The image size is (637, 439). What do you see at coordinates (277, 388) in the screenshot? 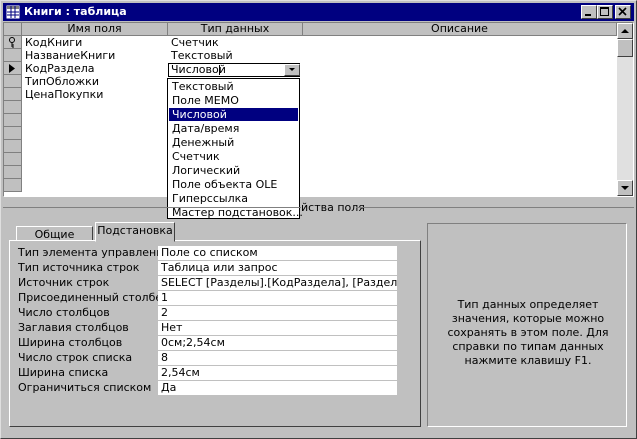
I see `property-value: Да` at bounding box center [277, 388].